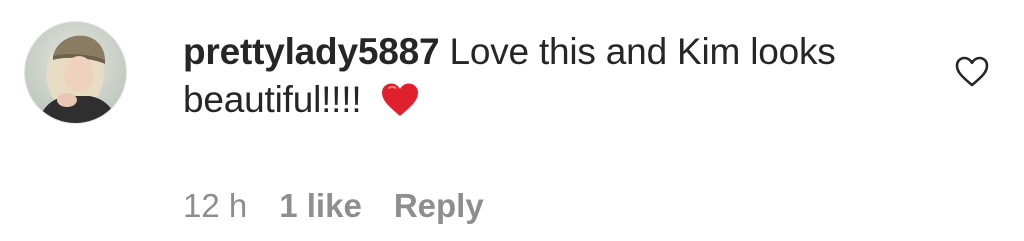 The image size is (1024, 241). Describe the element at coordinates (439, 205) in the screenshot. I see `reply-button: Reply` at that location.